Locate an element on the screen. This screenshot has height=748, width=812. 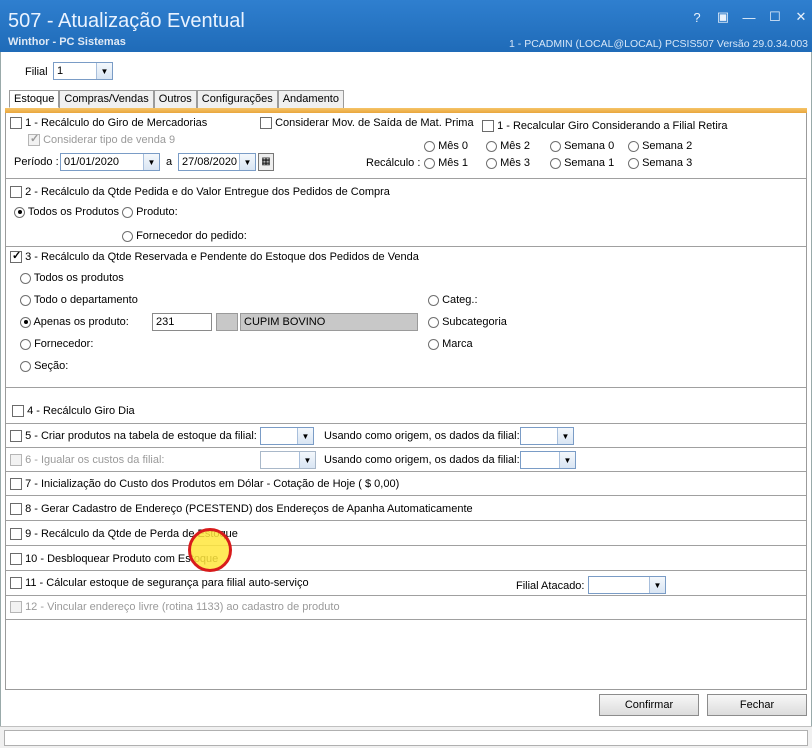
s3-radio-marca: Marca is located at coordinates (450, 344).